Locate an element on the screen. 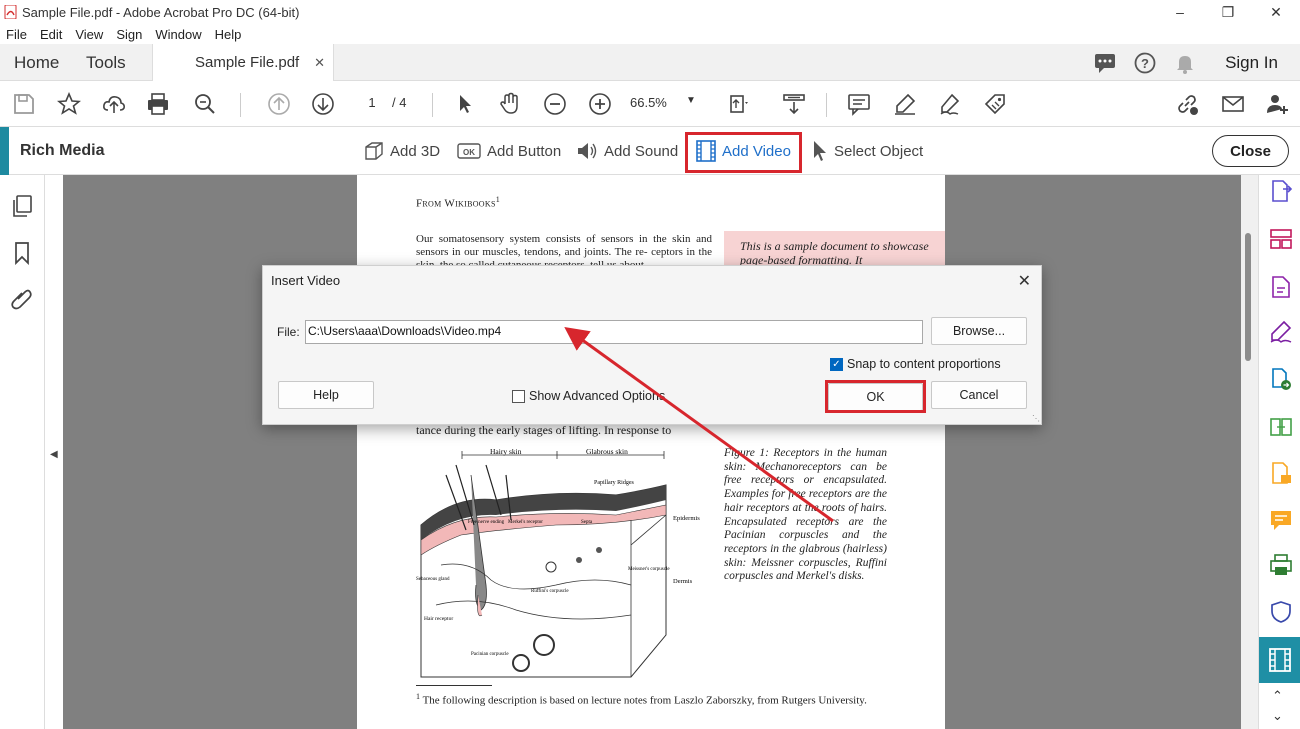 This screenshot has width=1300, height=729. menu-help: Help is located at coordinates (228, 34).